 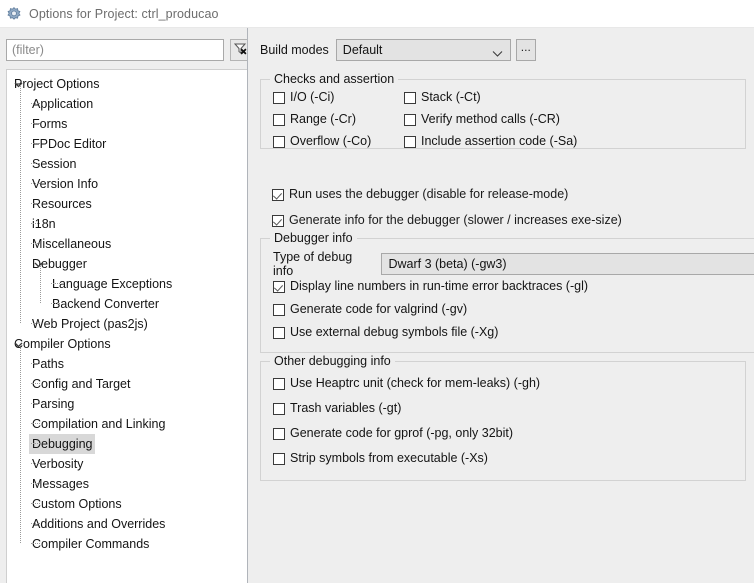 What do you see at coordinates (240, 50) in the screenshot?
I see `filter-clear-icon` at bounding box center [240, 50].